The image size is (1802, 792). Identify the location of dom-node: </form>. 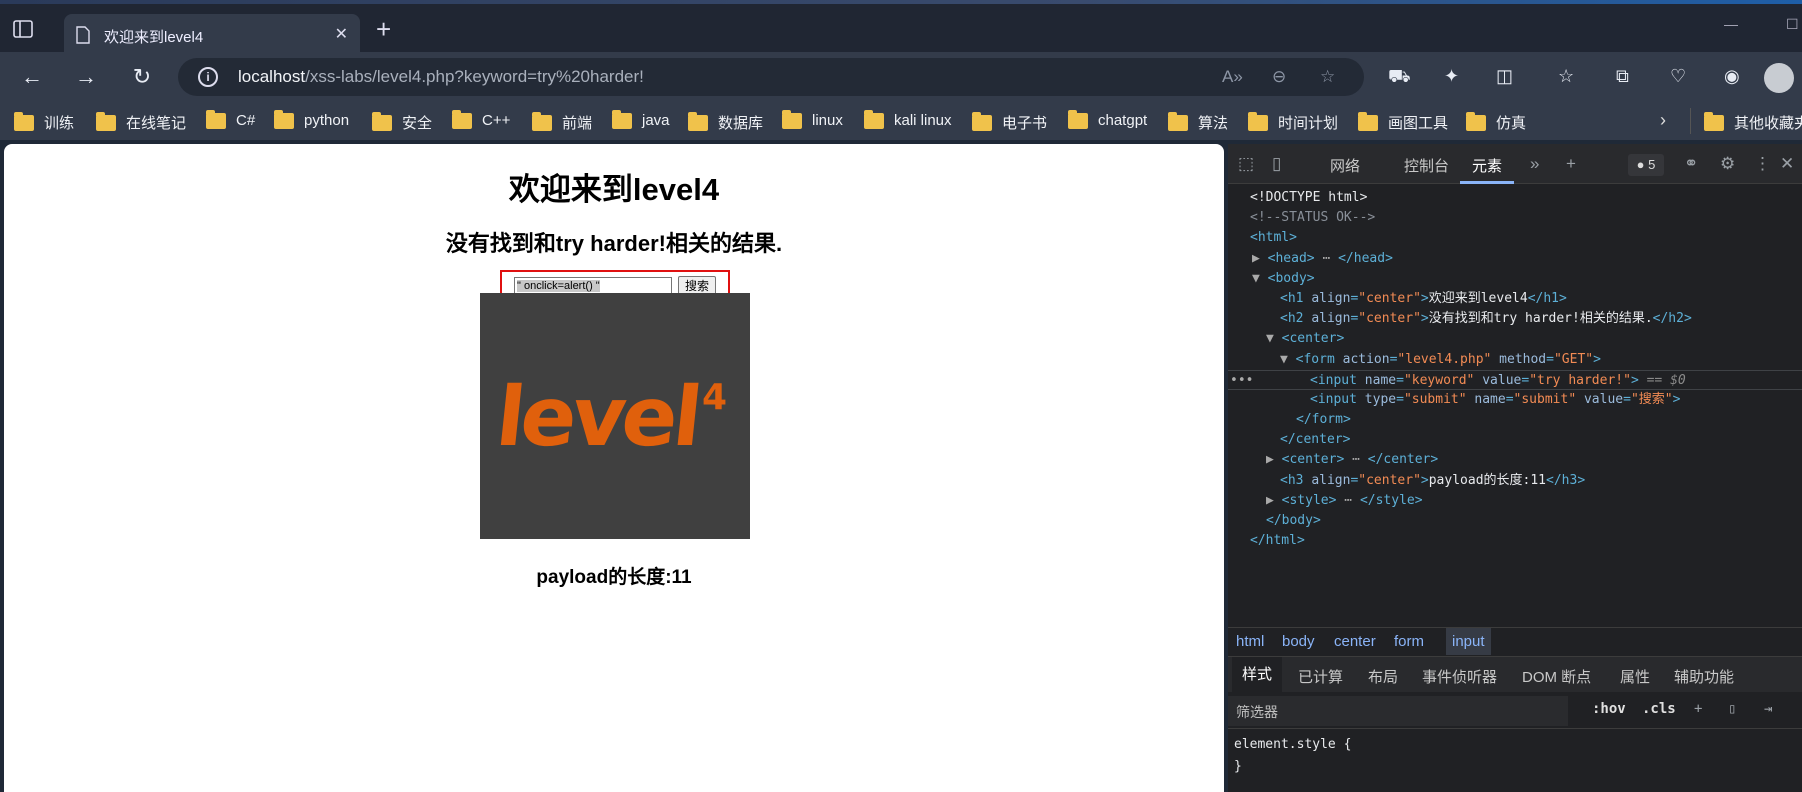
(1515, 420).